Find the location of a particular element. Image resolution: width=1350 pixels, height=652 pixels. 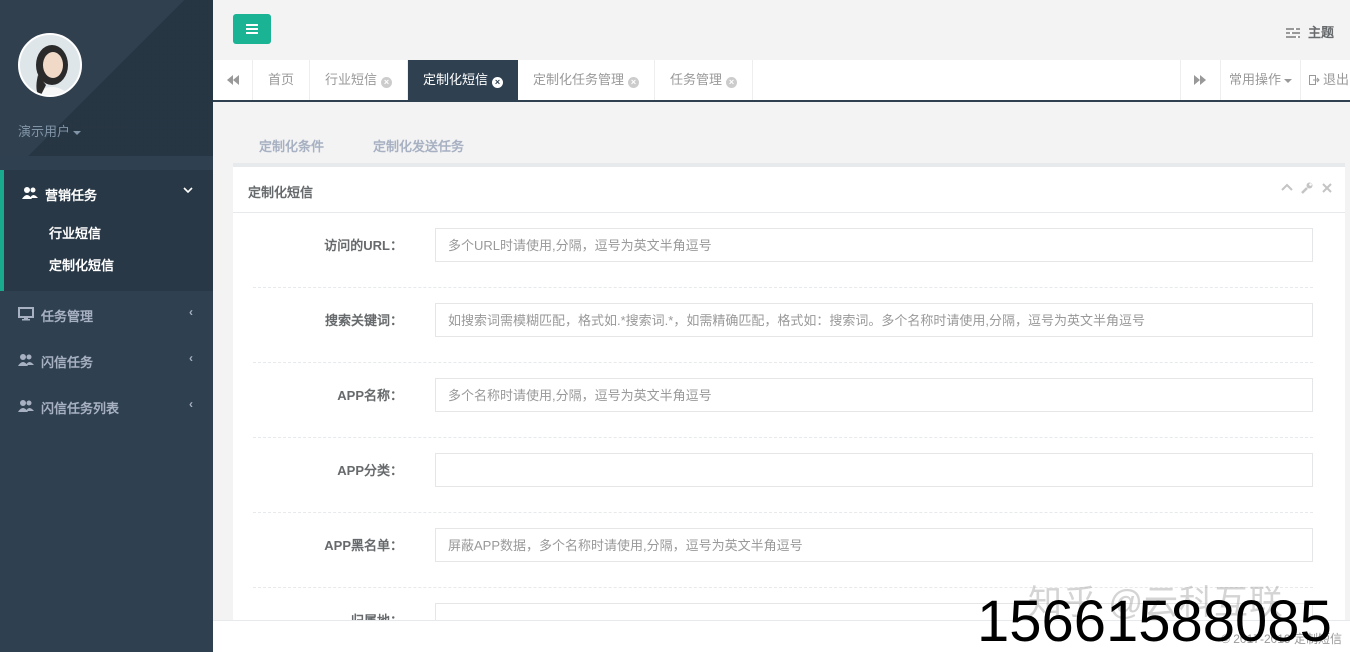

app-category-input is located at coordinates (874, 470).